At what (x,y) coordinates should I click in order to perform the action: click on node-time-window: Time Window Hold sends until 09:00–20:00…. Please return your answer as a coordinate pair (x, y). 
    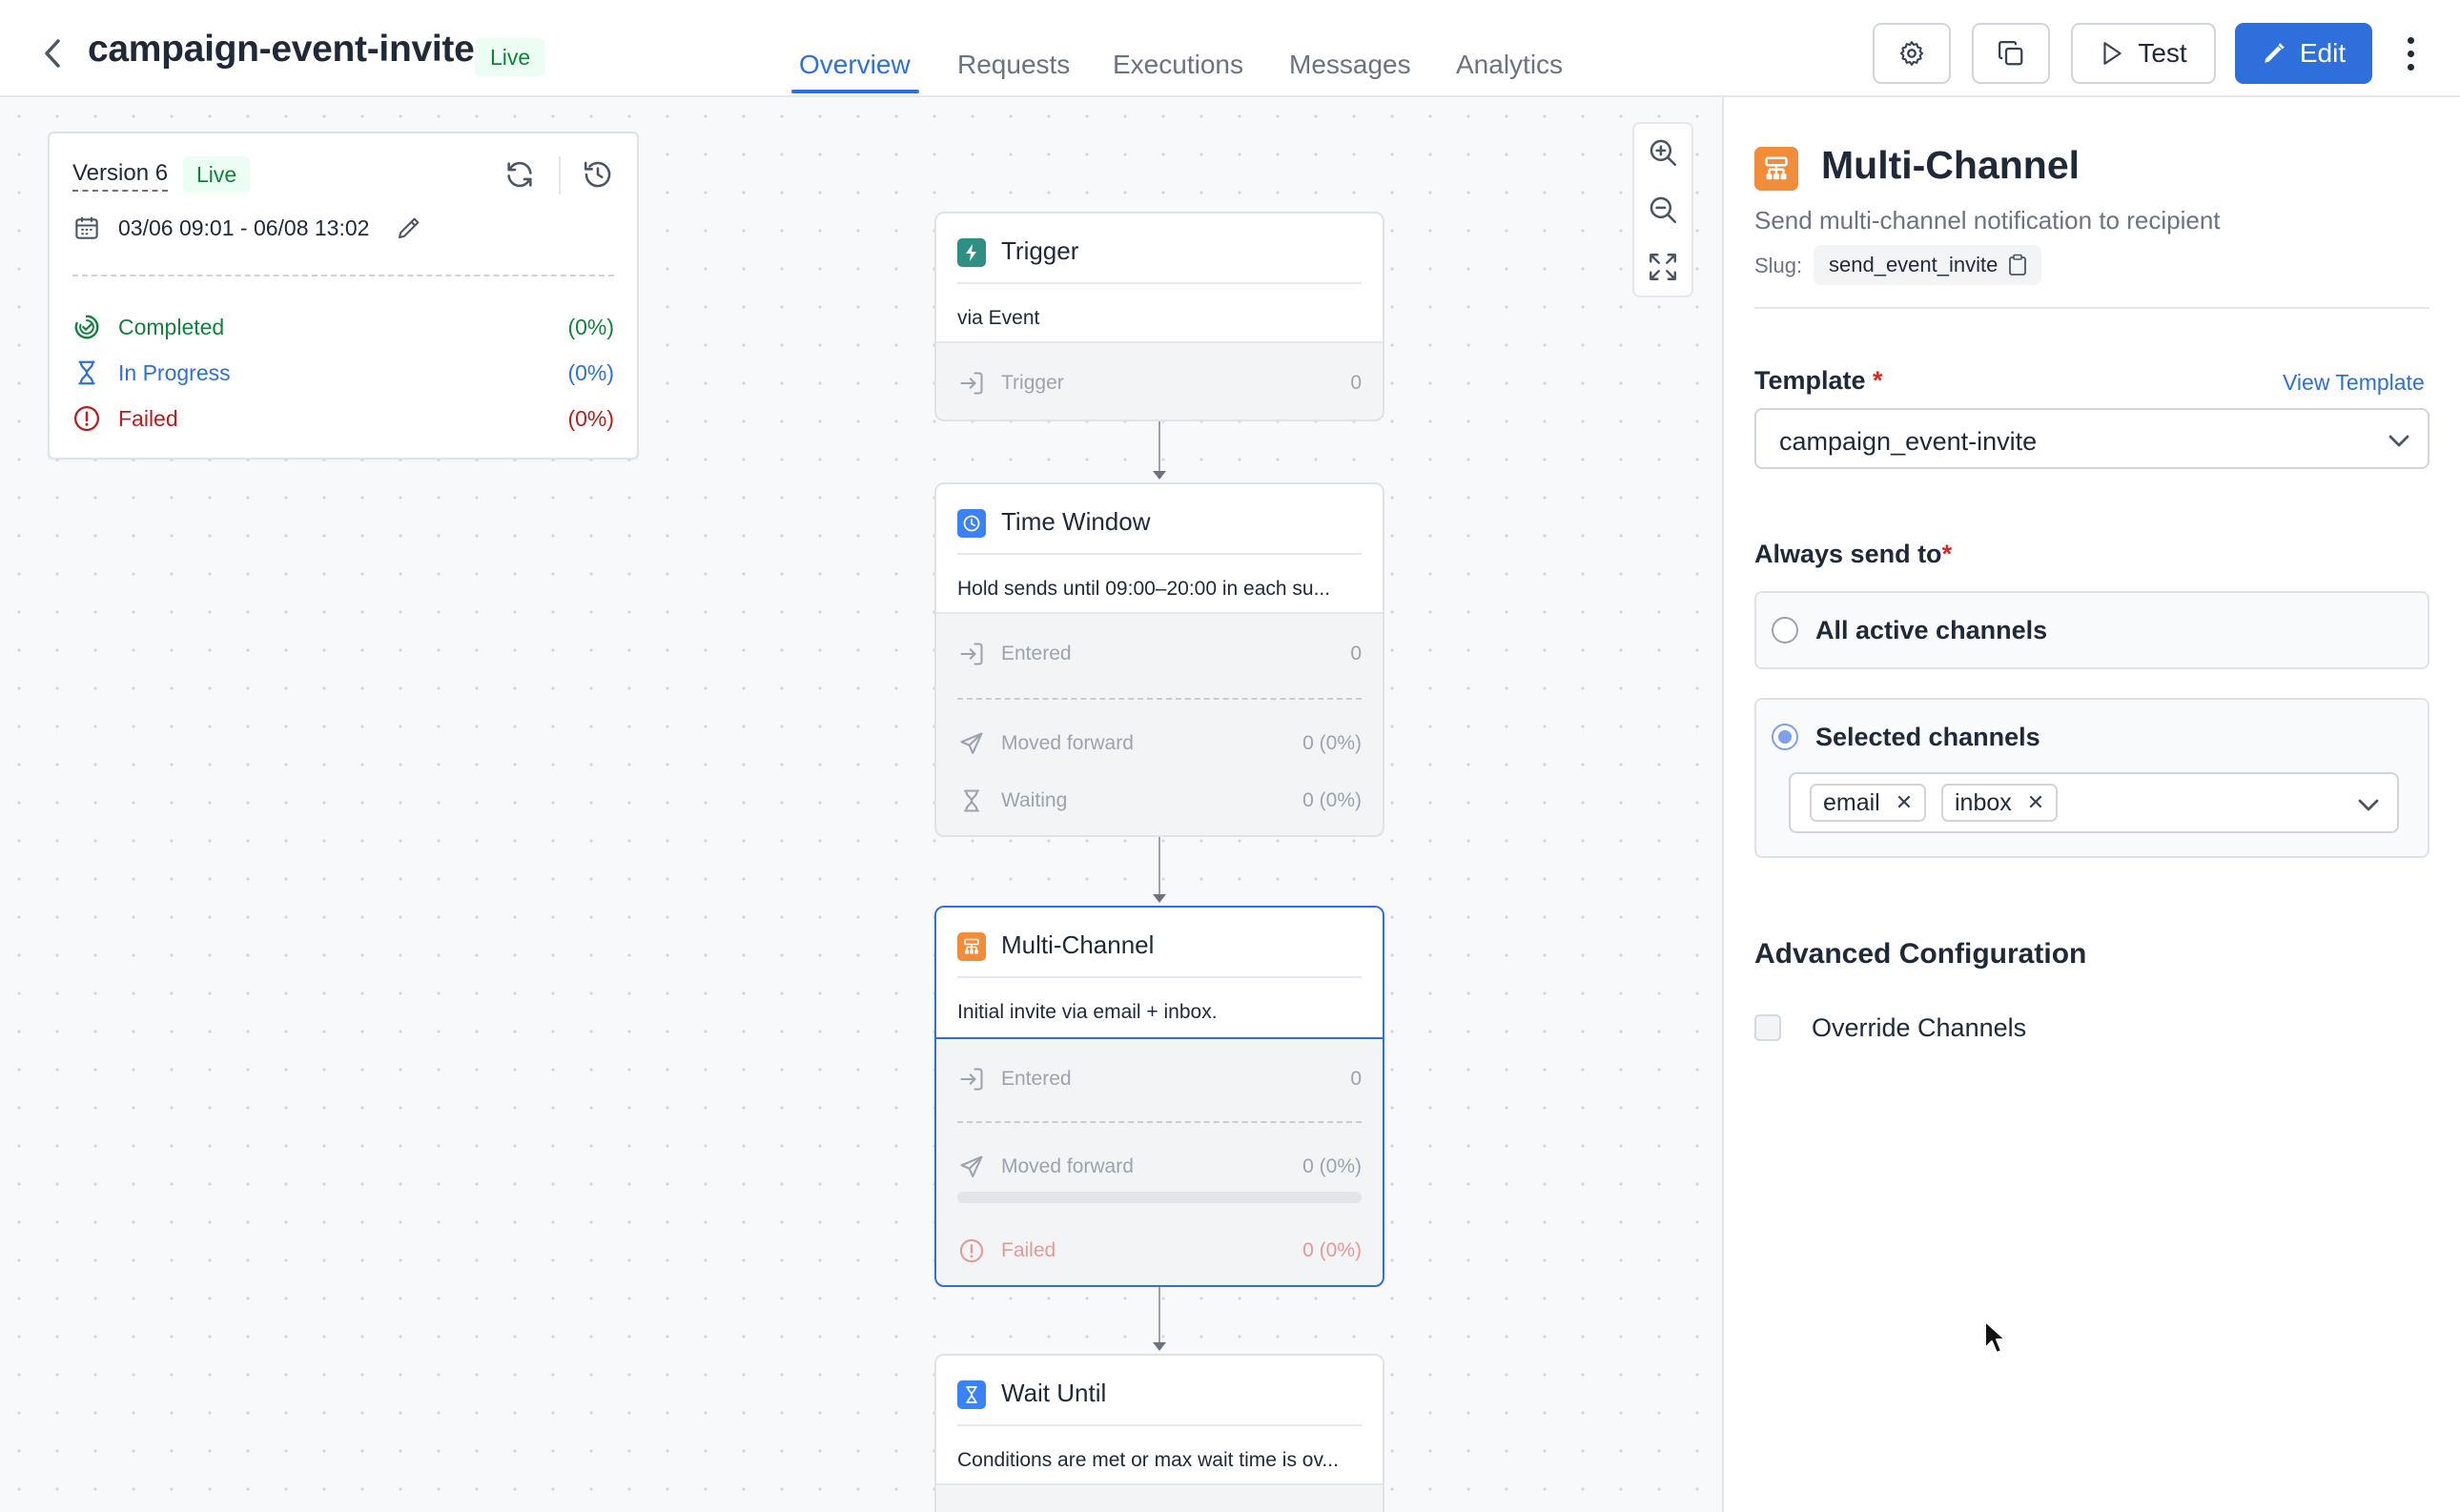
    Looking at the image, I should click on (1159, 659).